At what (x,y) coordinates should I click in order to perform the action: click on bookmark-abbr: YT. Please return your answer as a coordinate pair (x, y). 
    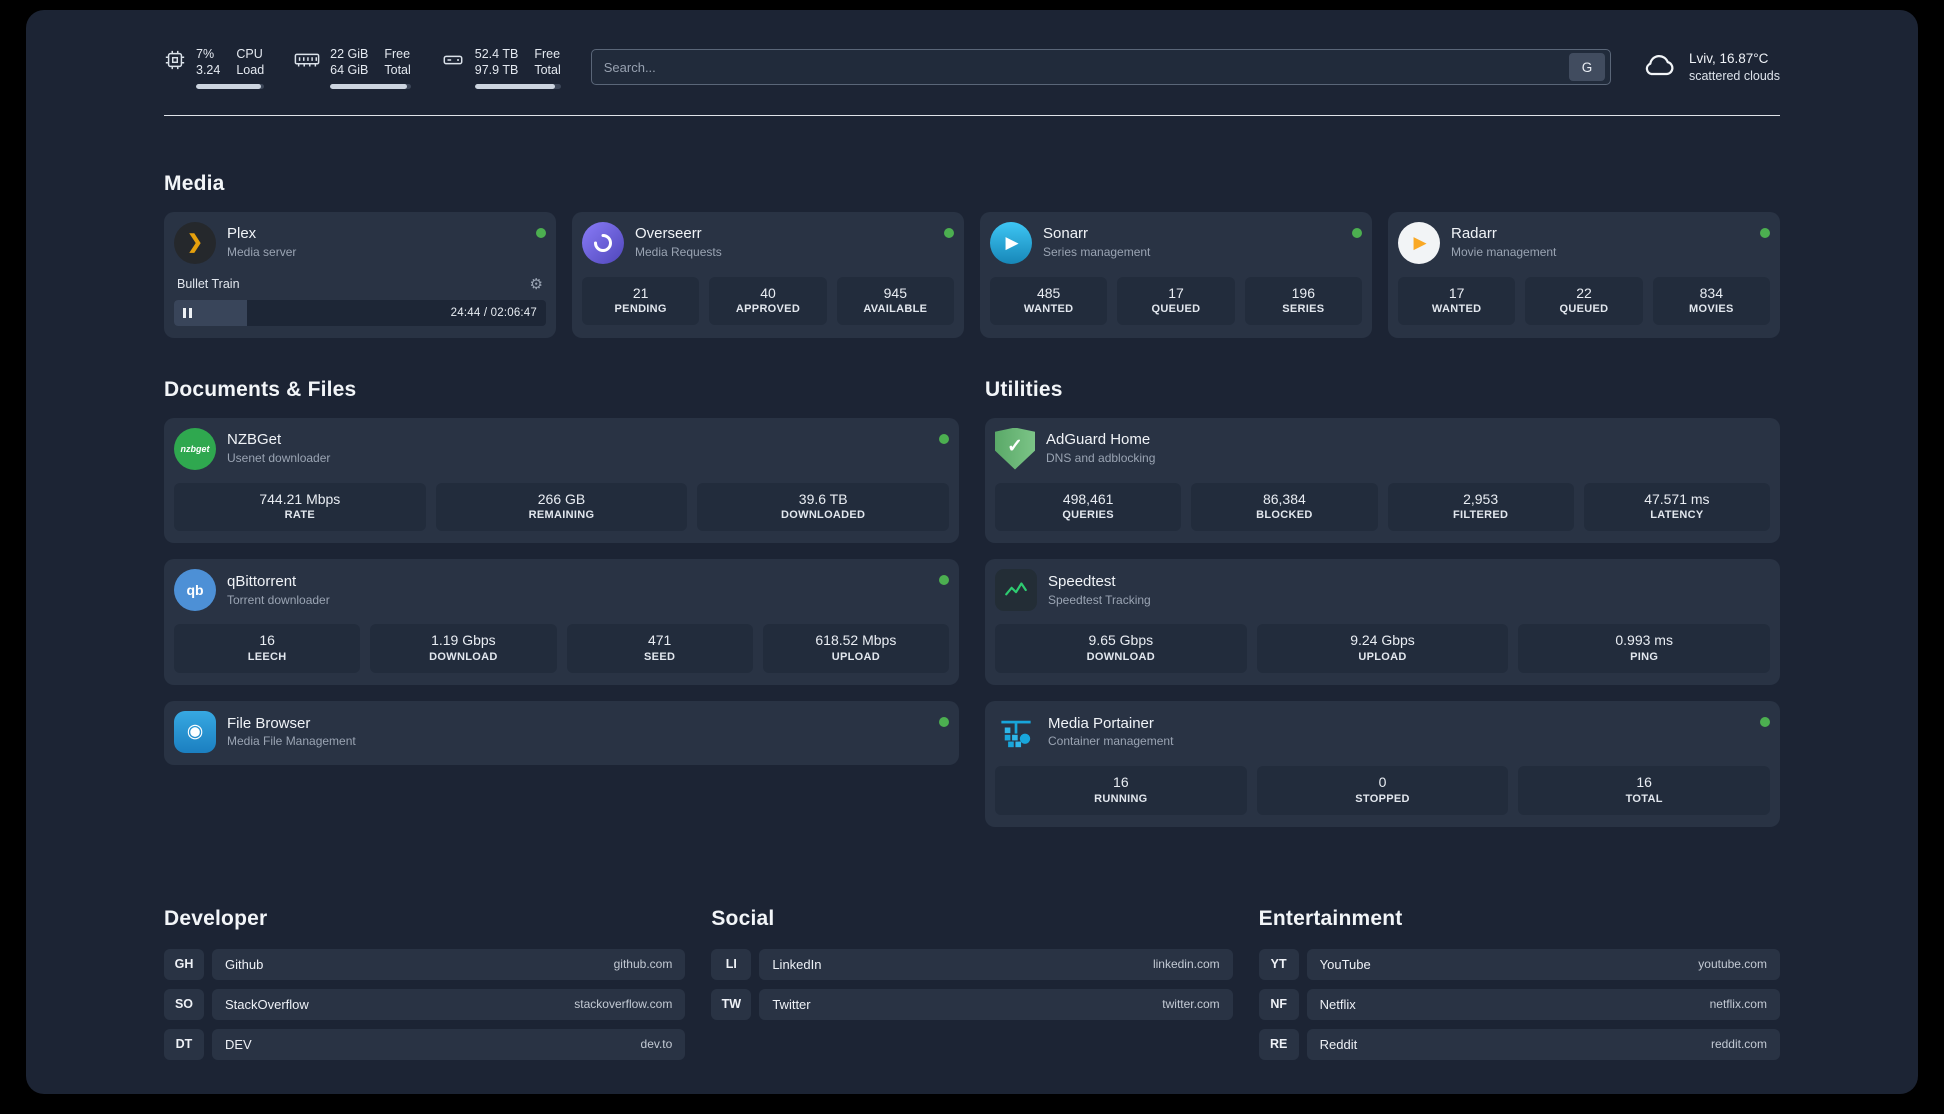
    Looking at the image, I should click on (1278, 964).